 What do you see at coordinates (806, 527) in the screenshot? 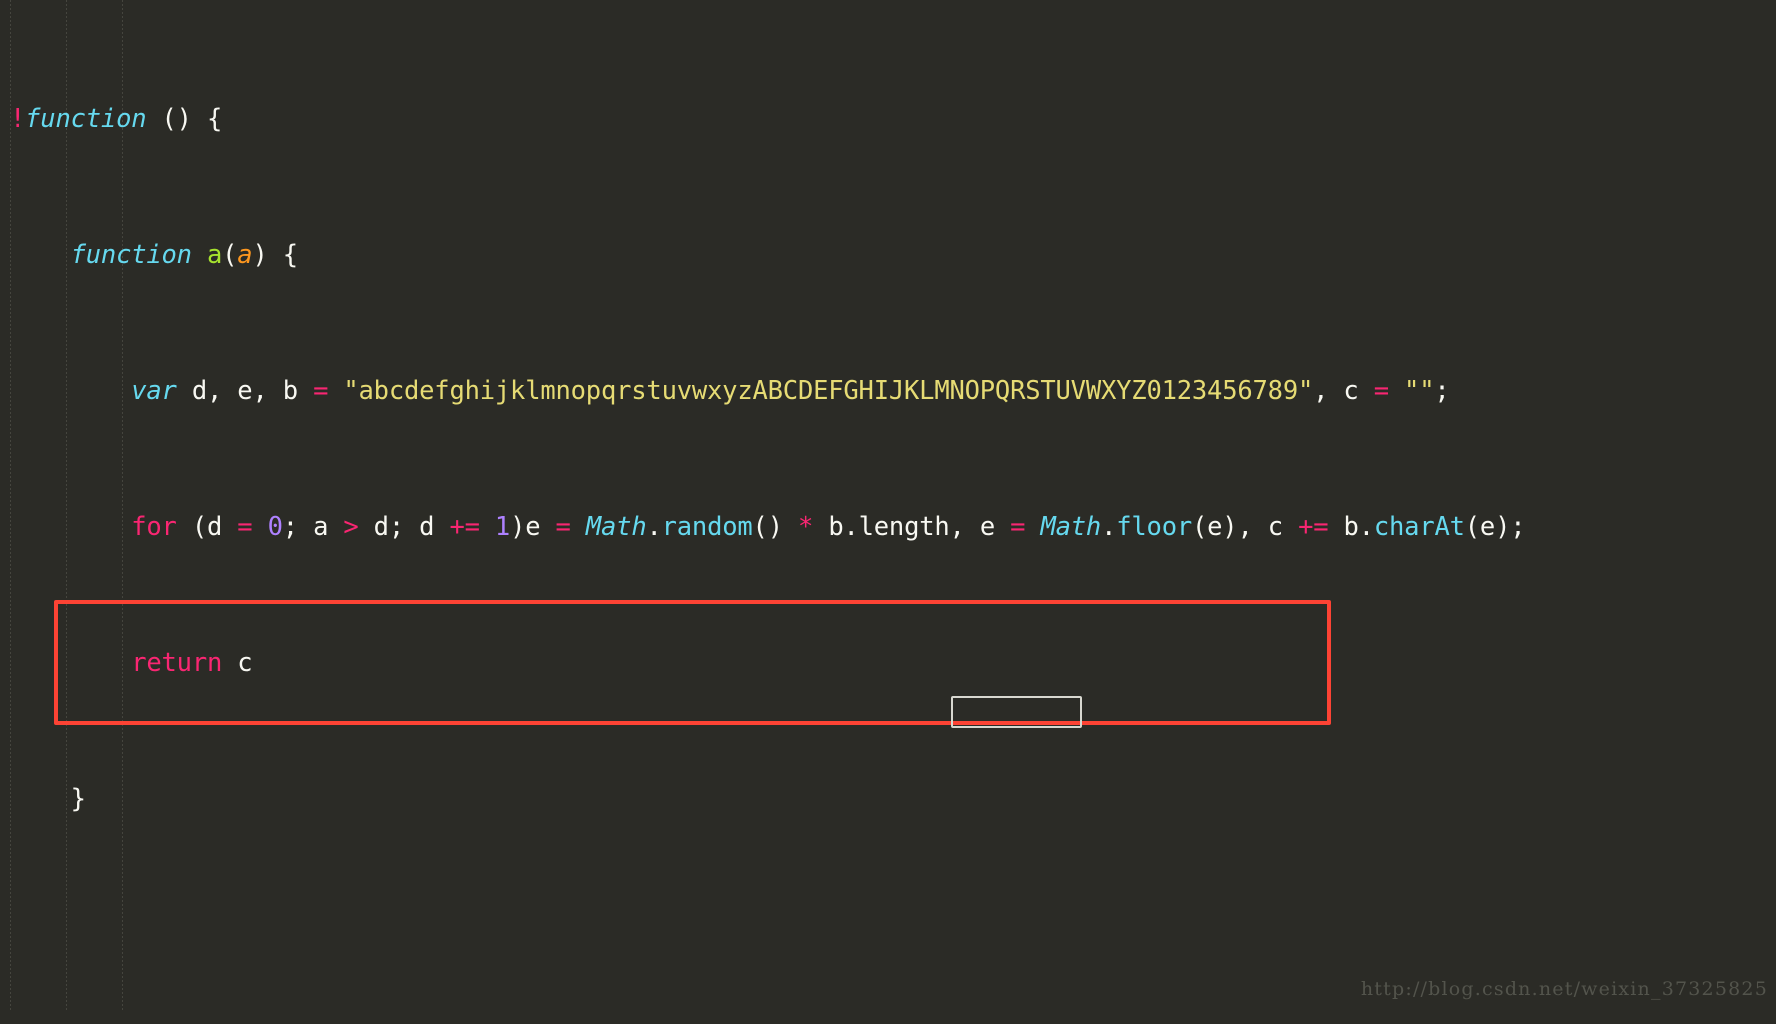
I see `token-operator-mult: *` at bounding box center [806, 527].